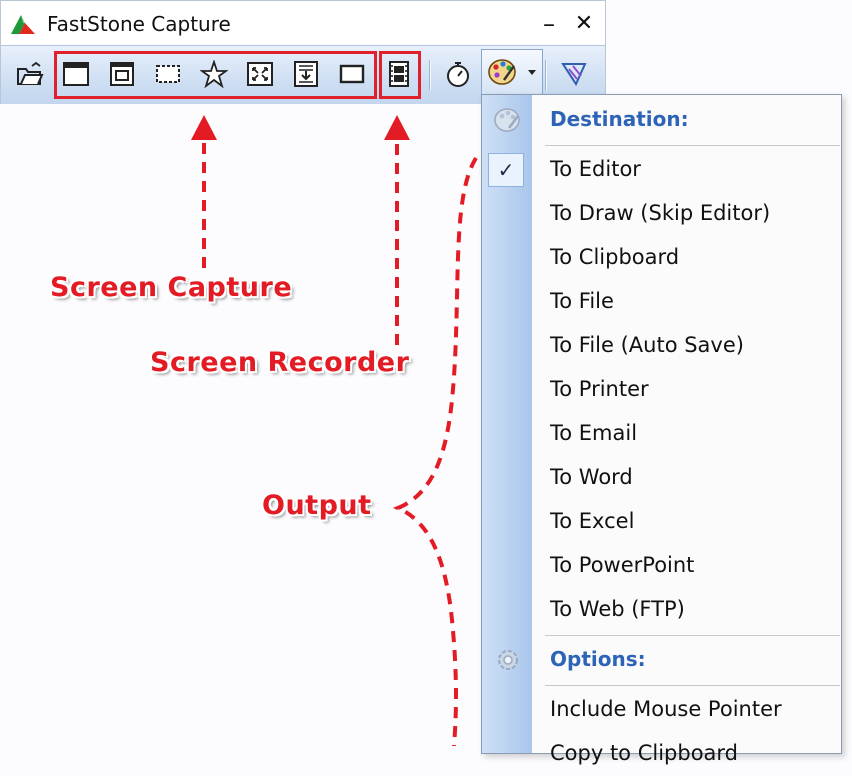 This screenshot has width=852, height=776. I want to click on menu-item-to-draw: To Draw (Skip Editor), so click(661, 214).